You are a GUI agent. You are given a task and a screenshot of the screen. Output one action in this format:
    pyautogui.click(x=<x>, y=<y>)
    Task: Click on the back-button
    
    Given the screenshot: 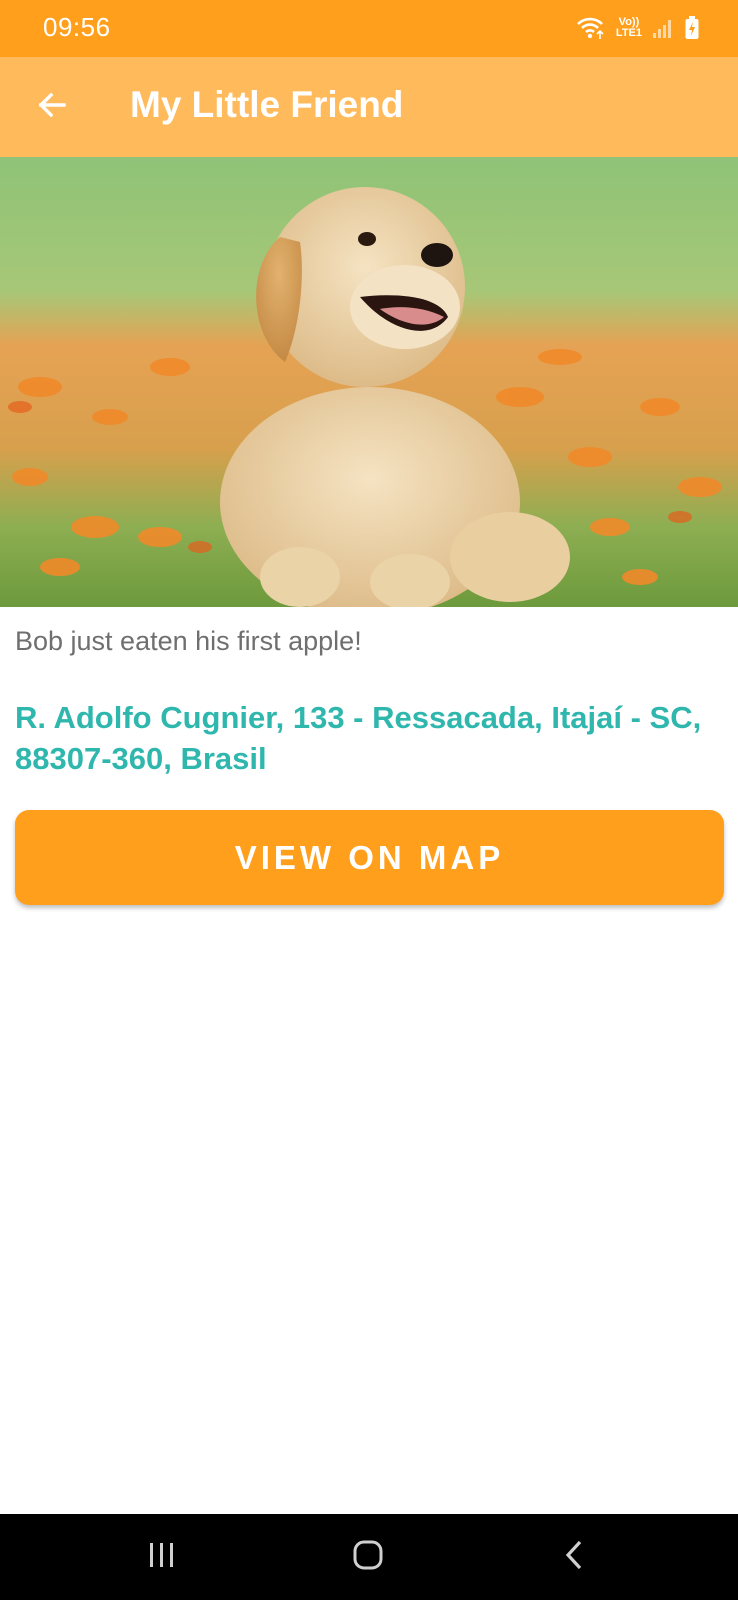 What is the action you would take?
    pyautogui.click(x=52, y=107)
    